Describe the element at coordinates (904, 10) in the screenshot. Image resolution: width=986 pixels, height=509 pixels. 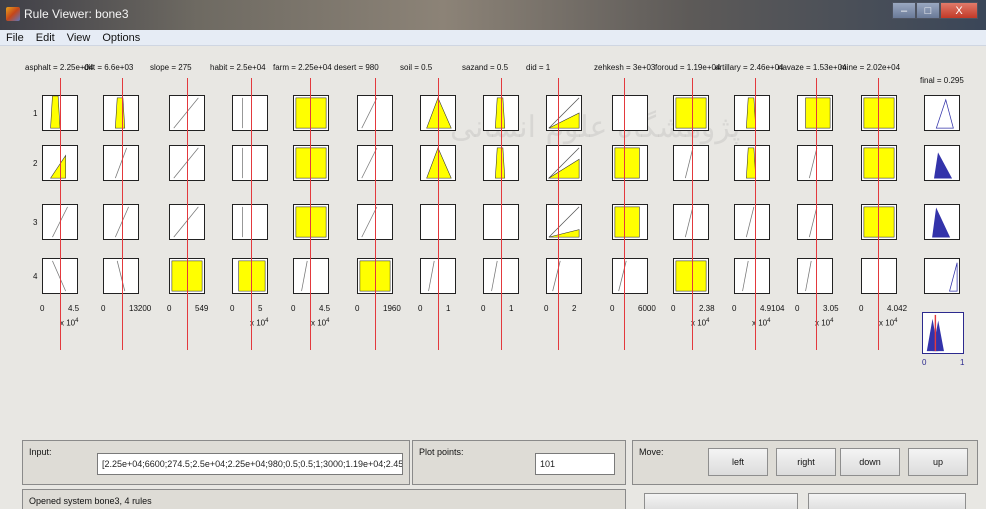
I see `minimize-icon: –` at that location.